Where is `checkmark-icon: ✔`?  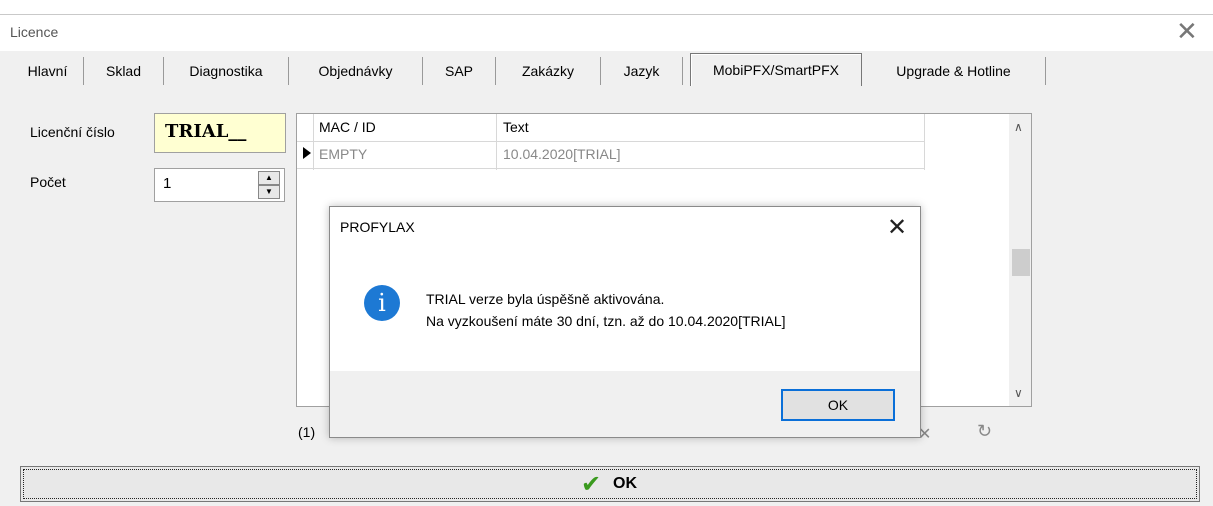
checkmark-icon: ✔ is located at coordinates (591, 484).